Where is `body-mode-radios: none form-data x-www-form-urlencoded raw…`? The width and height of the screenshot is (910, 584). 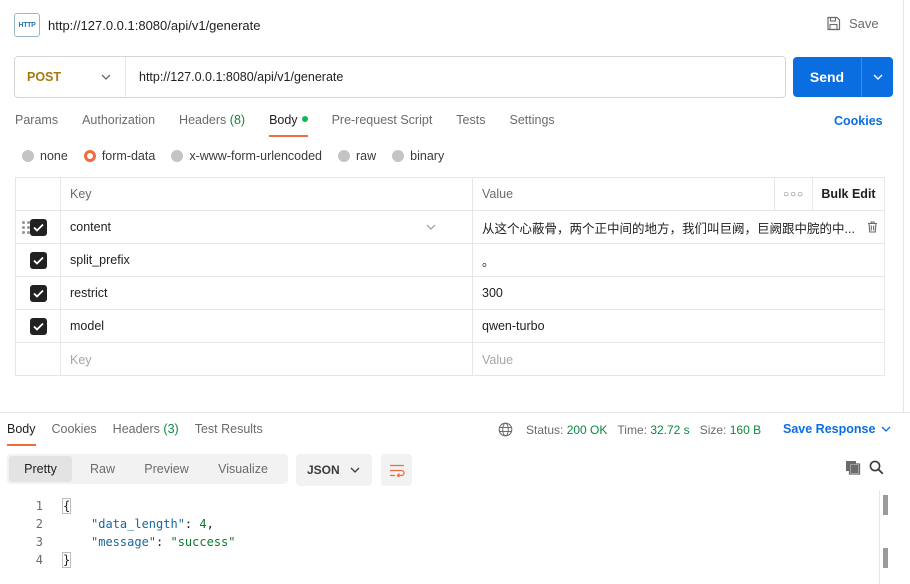
body-mode-radios: none form-data x-www-form-urlencoded raw… is located at coordinates (241, 156).